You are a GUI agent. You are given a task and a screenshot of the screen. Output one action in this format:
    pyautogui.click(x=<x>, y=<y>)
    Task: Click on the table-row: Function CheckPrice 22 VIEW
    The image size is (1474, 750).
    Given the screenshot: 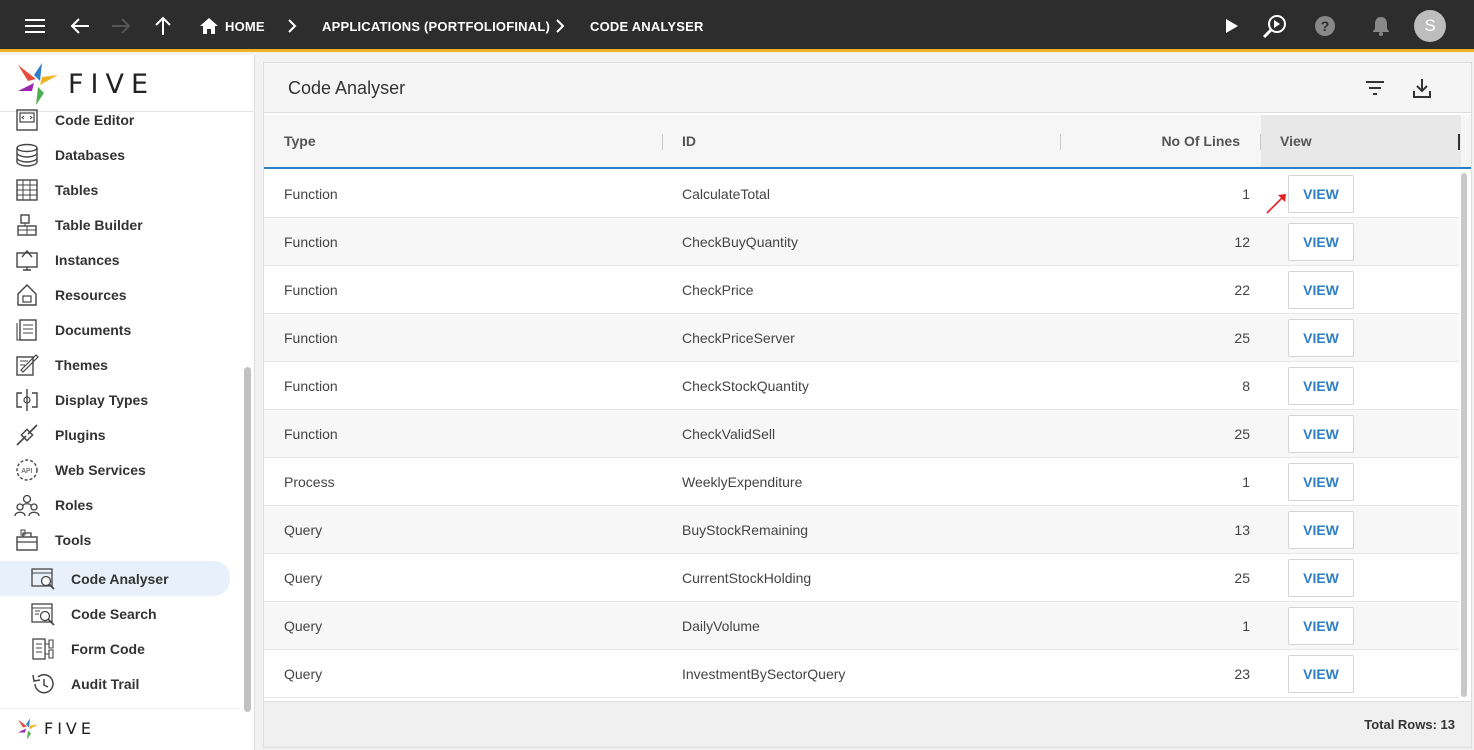 What is the action you would take?
    pyautogui.click(x=861, y=290)
    